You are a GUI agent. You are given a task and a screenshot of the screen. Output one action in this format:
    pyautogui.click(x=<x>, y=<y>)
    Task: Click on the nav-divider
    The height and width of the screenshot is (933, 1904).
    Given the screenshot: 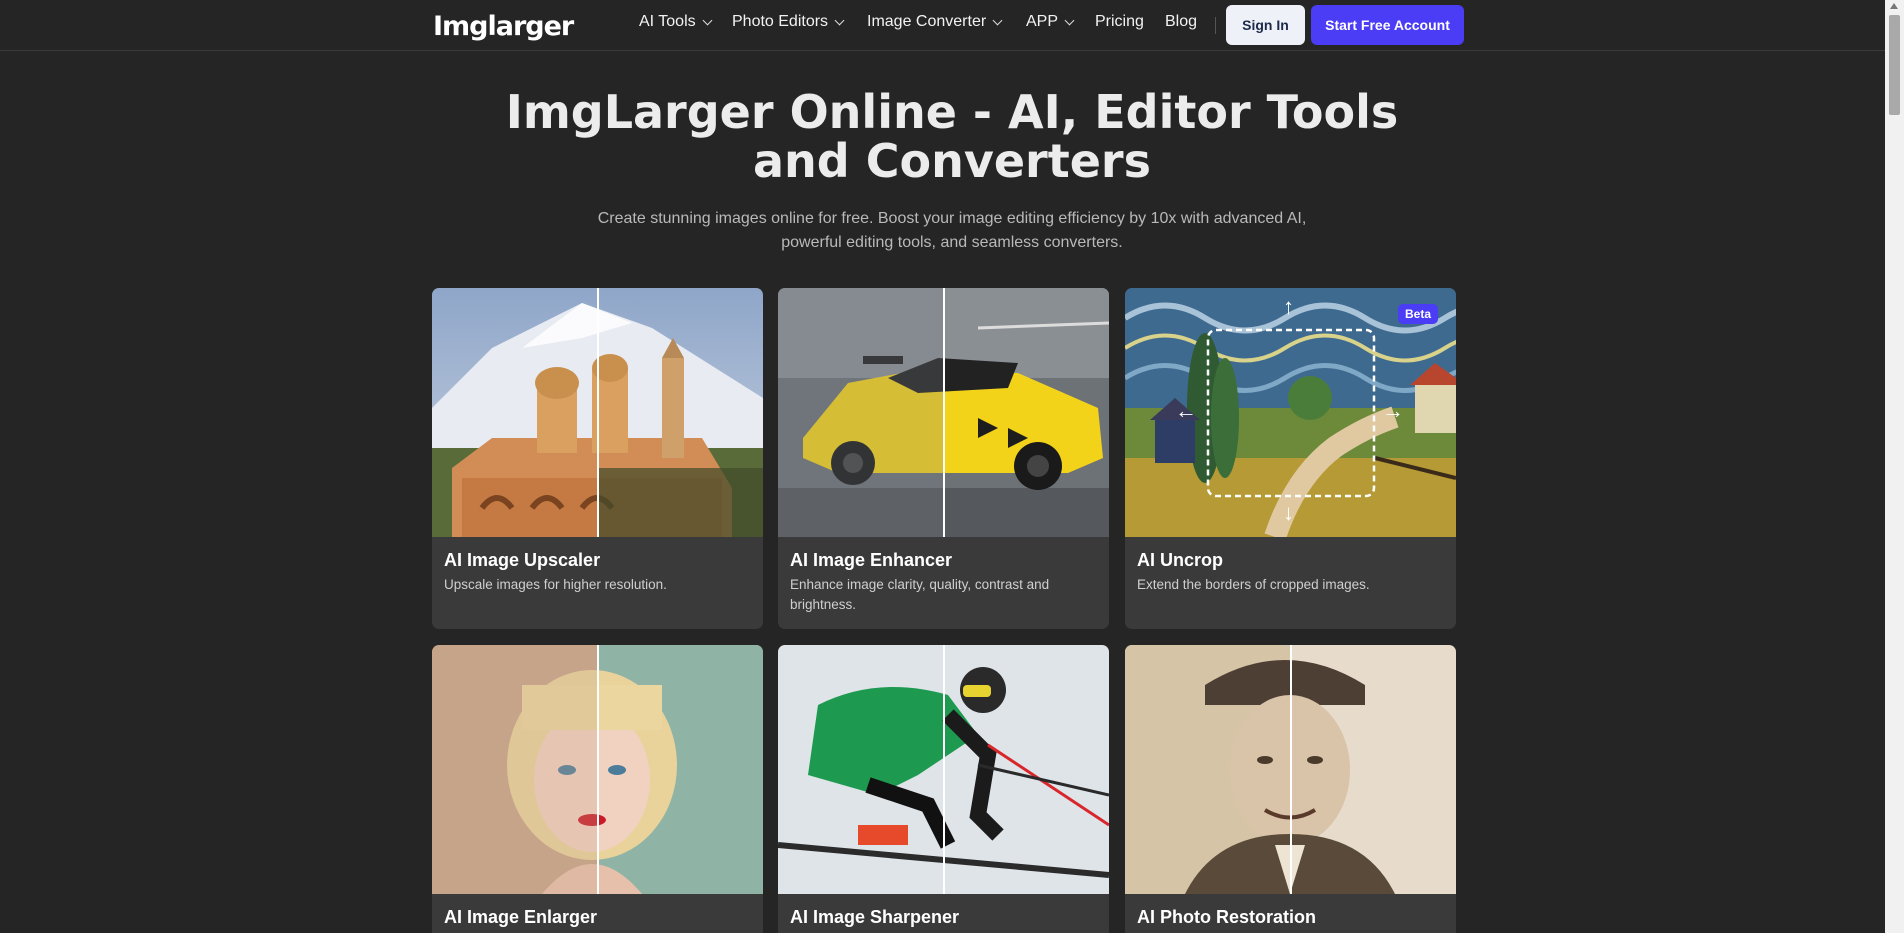 What is the action you would take?
    pyautogui.click(x=1215, y=25)
    